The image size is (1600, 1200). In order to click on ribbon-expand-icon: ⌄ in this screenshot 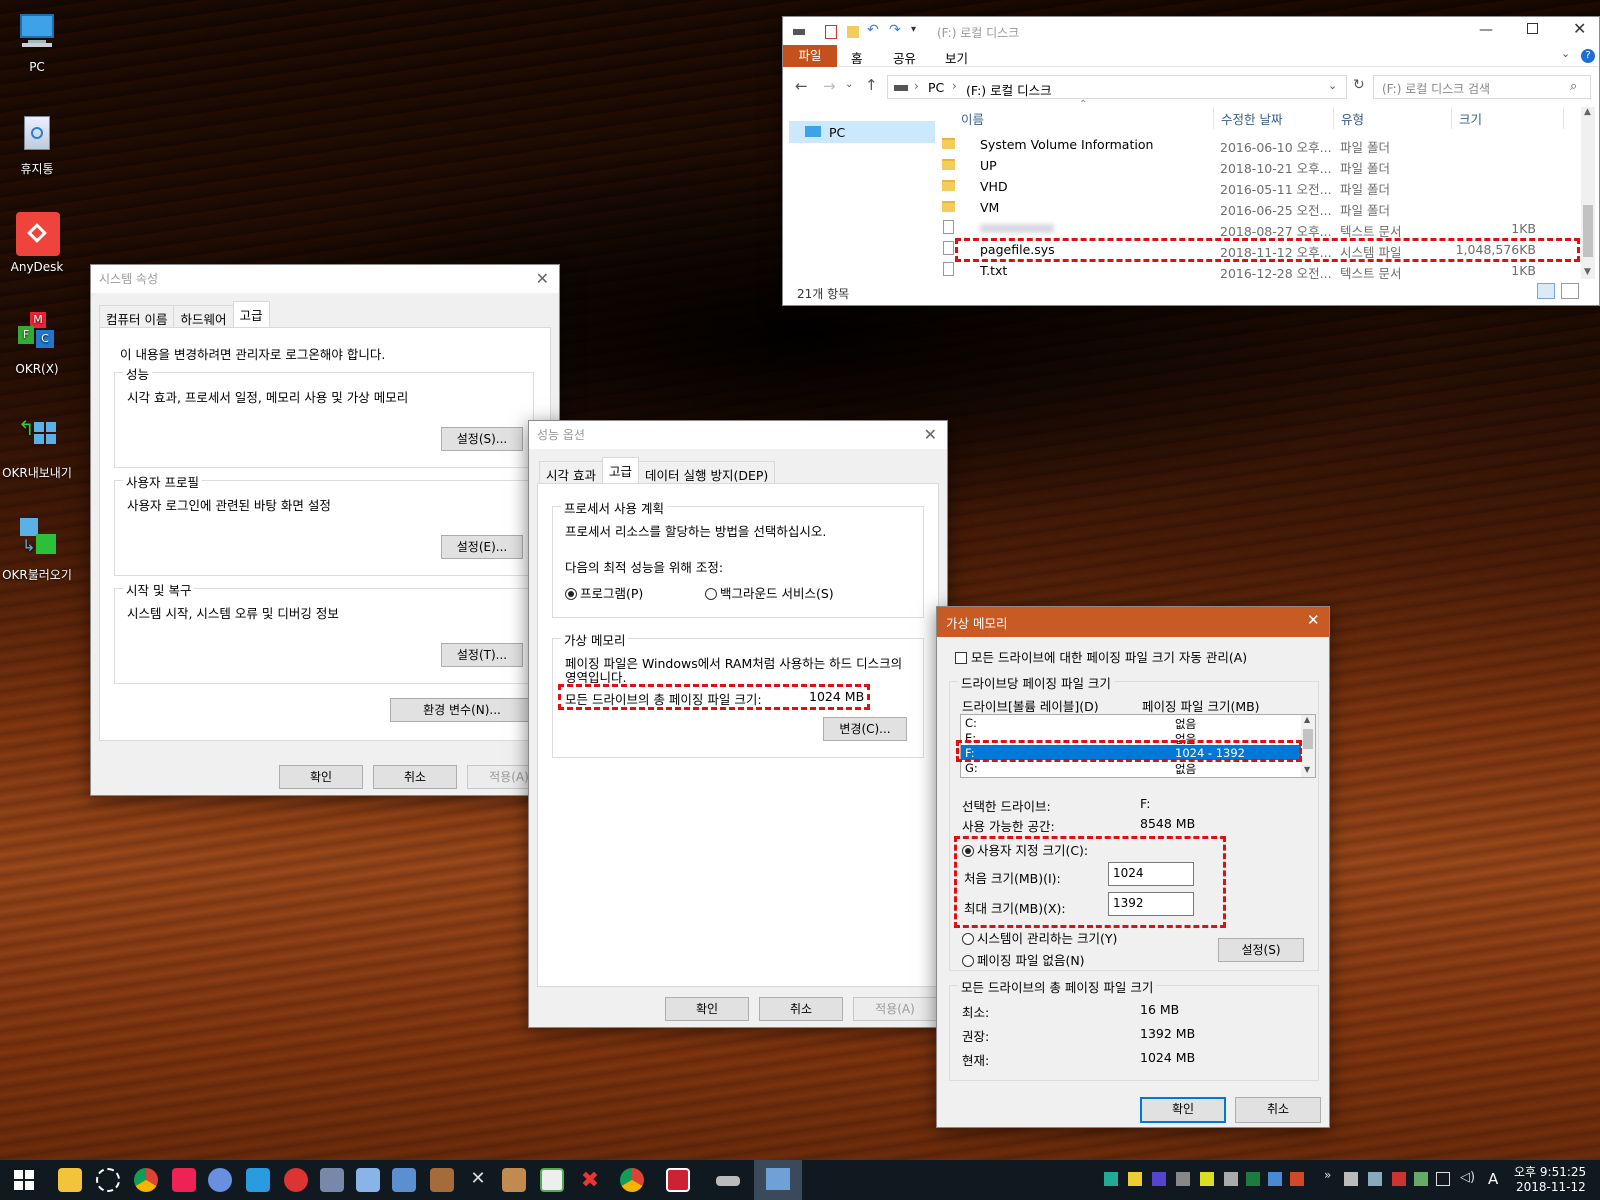, I will do `click(1565, 53)`.